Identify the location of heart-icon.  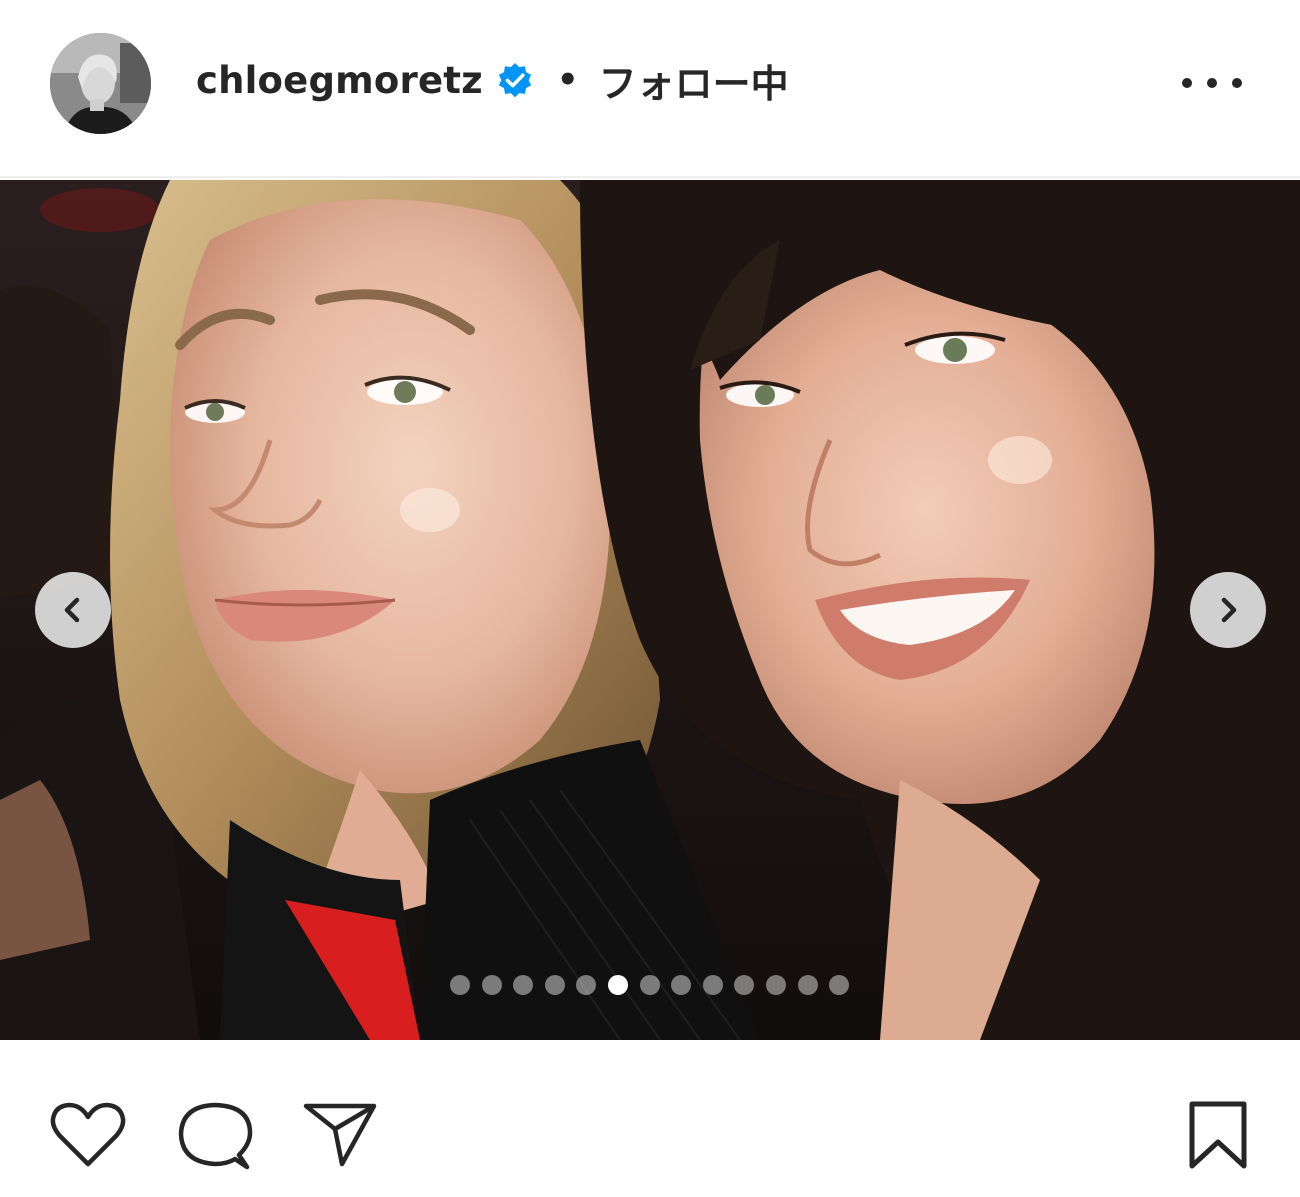
(88, 1134).